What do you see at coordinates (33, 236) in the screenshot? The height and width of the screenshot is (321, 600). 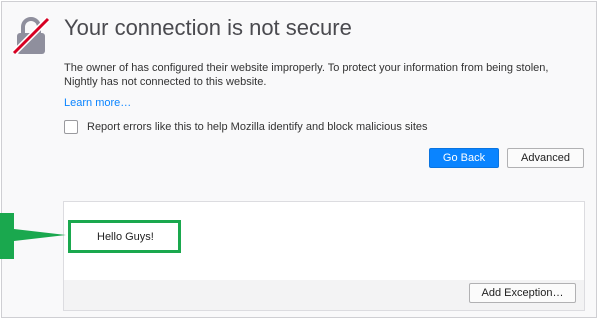 I see `green-arrow-icon` at bounding box center [33, 236].